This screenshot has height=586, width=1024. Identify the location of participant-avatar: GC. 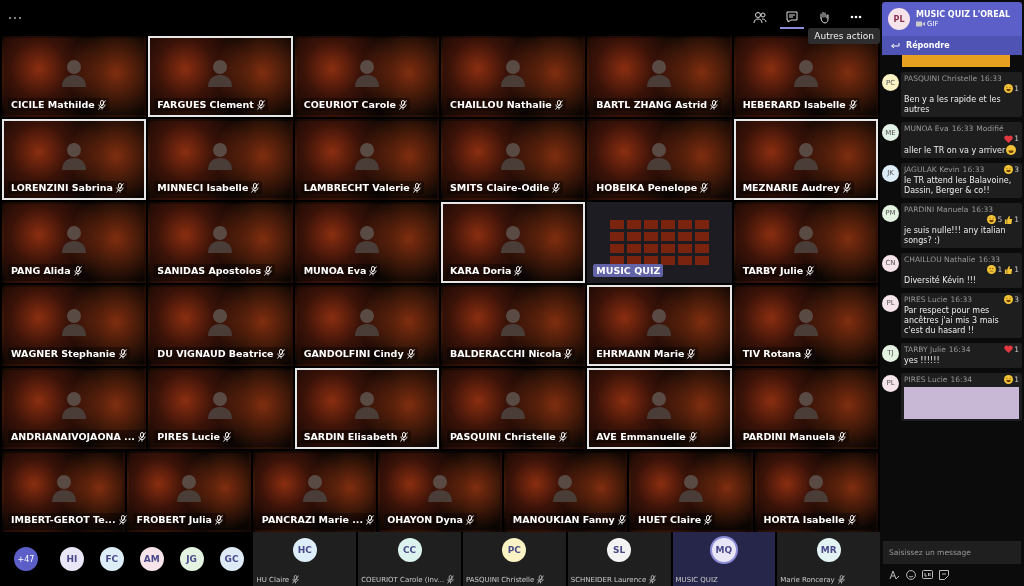
(231, 559).